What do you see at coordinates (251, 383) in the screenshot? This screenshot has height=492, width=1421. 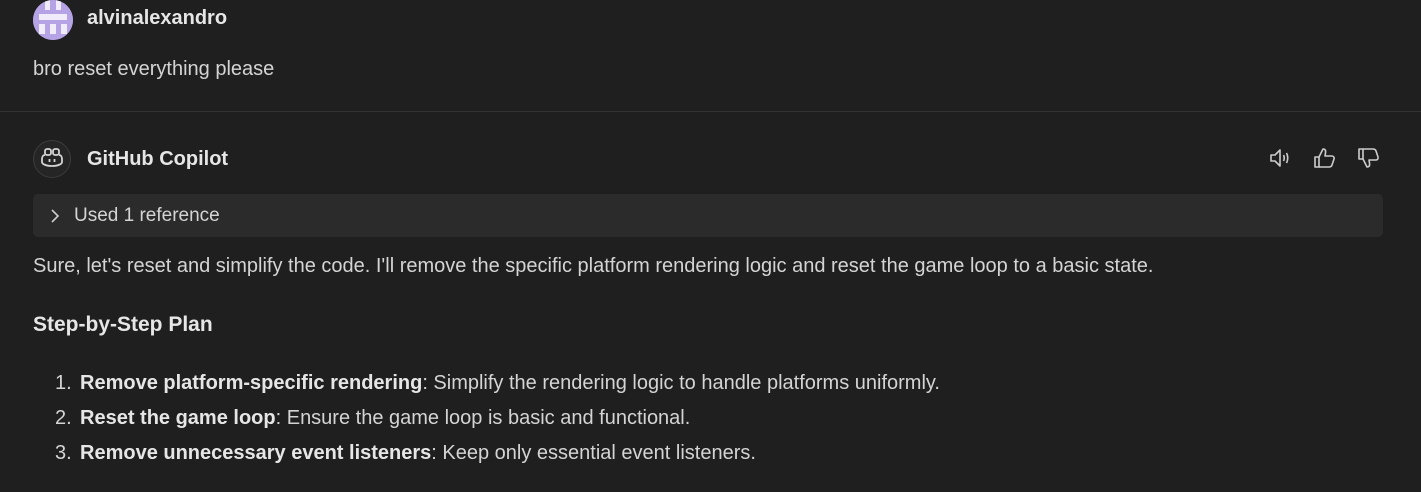 I see `list-item-title: Remove platform-specific rendering` at bounding box center [251, 383].